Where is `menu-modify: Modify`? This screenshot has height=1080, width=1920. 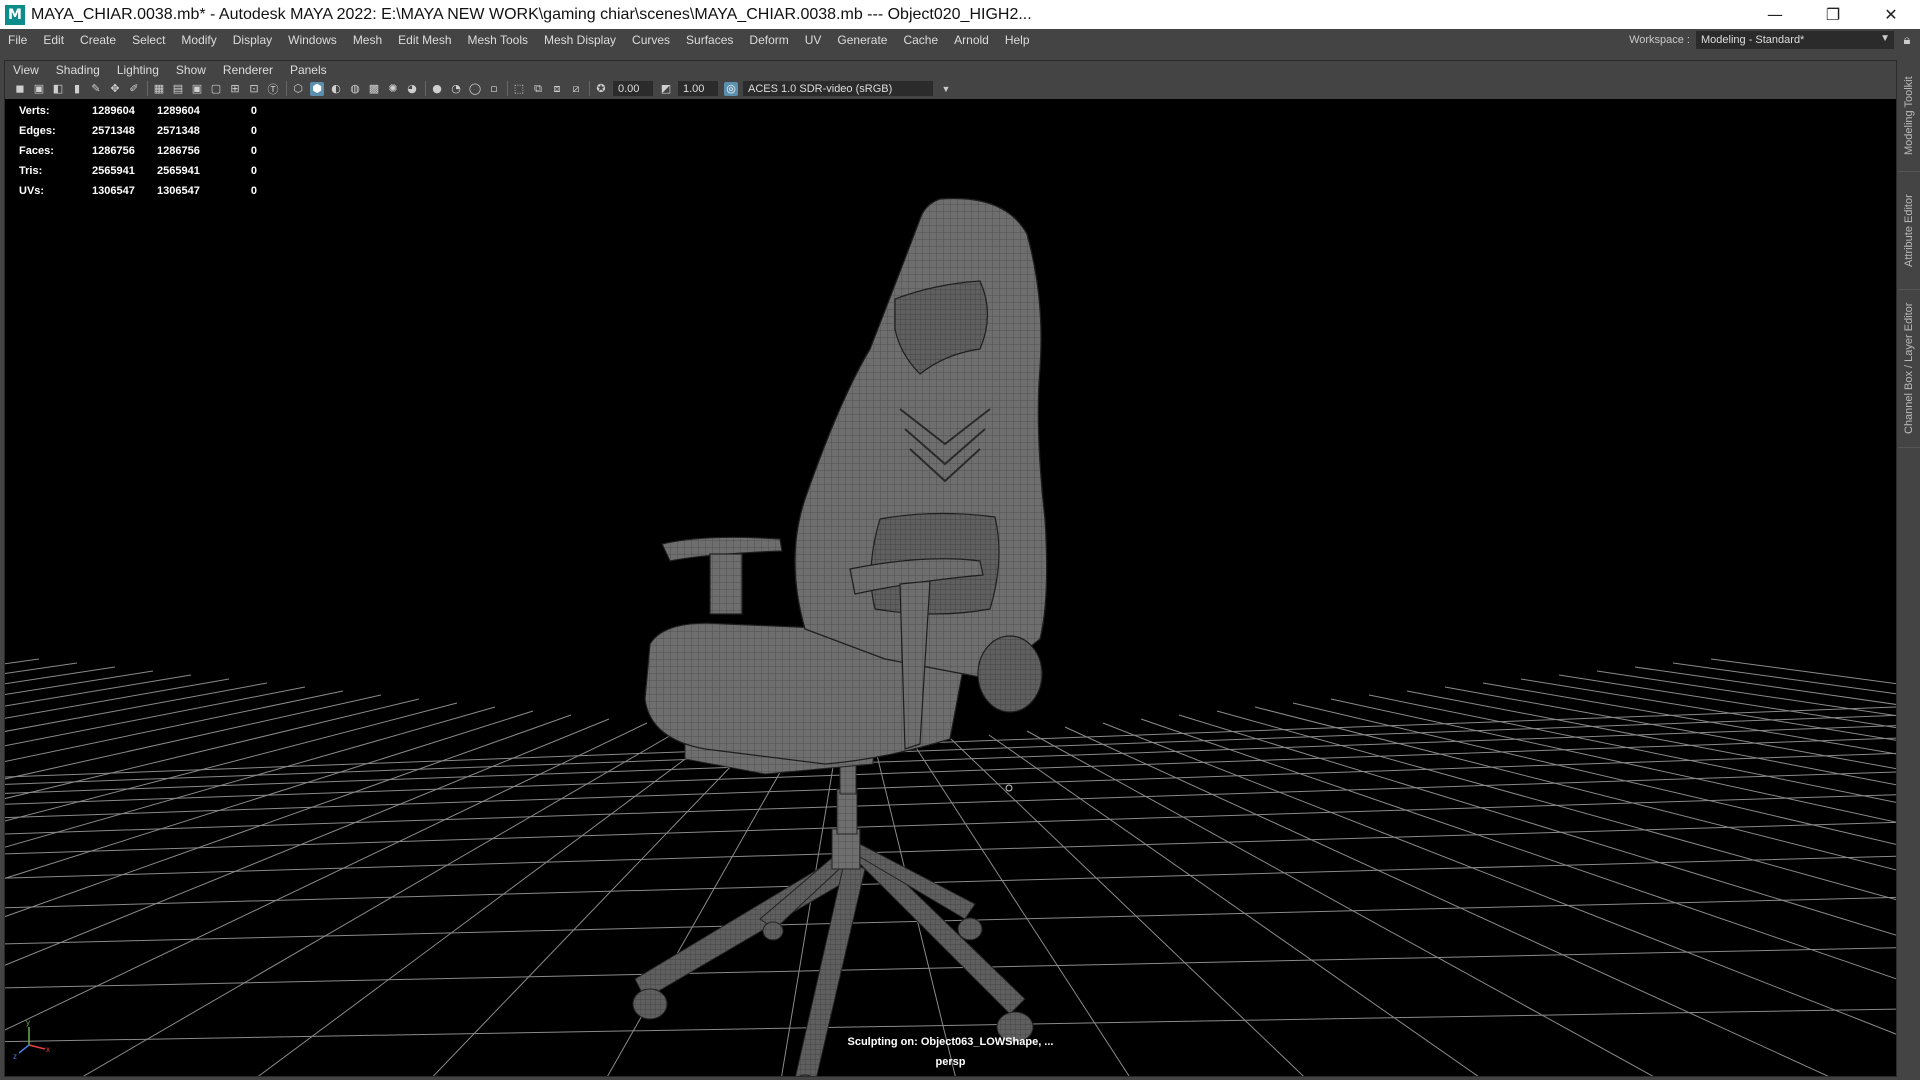
menu-modify: Modify is located at coordinates (198, 40).